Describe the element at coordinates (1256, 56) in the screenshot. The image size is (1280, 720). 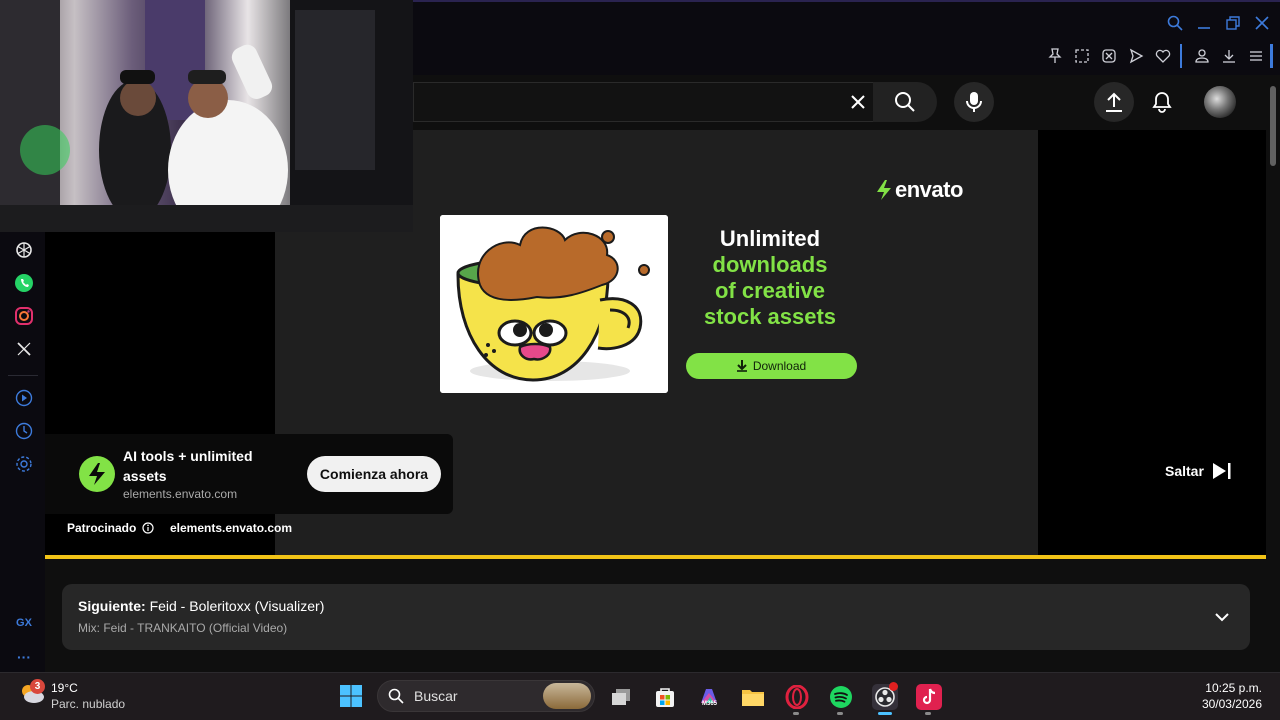
I see `menu-icon` at that location.